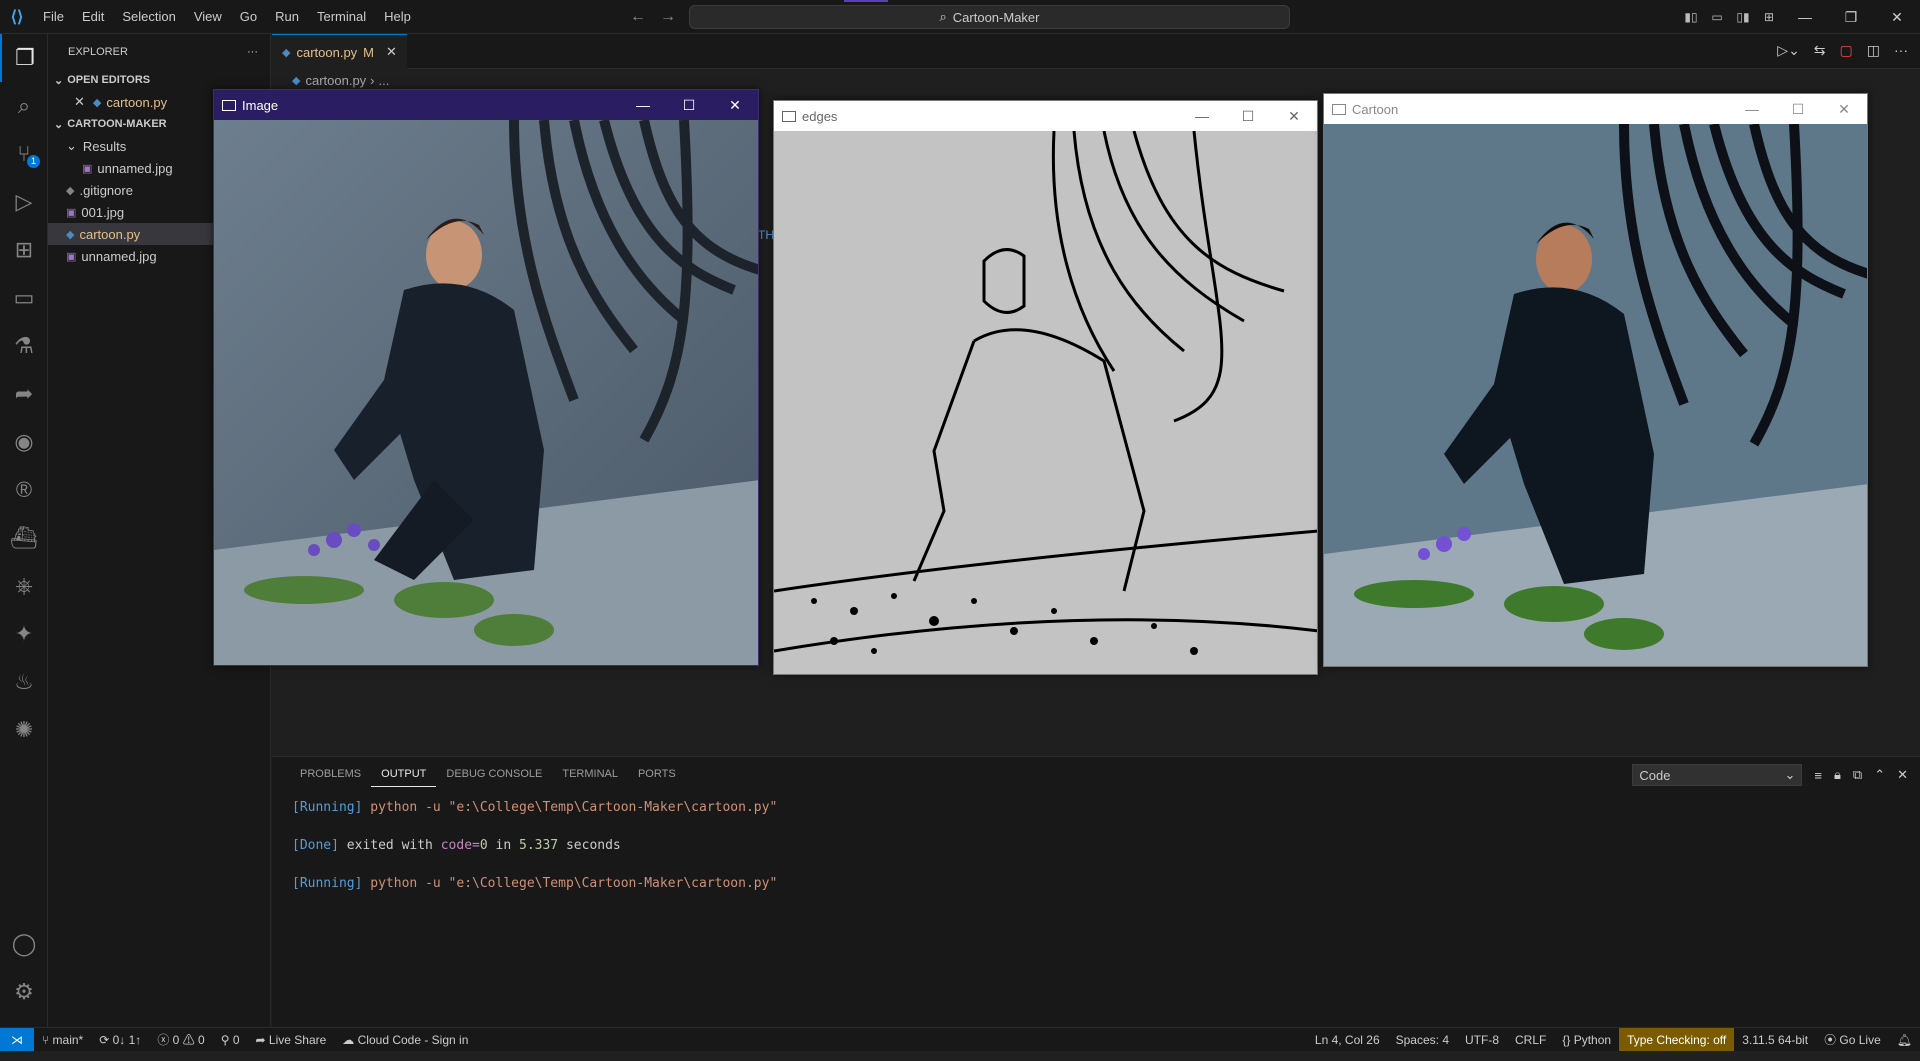  I want to click on back-arrow-icon: ←, so click(638, 17).